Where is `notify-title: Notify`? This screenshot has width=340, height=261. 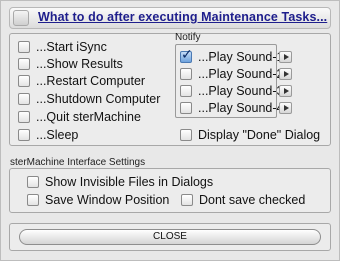
notify-title: Notify is located at coordinates (188, 37).